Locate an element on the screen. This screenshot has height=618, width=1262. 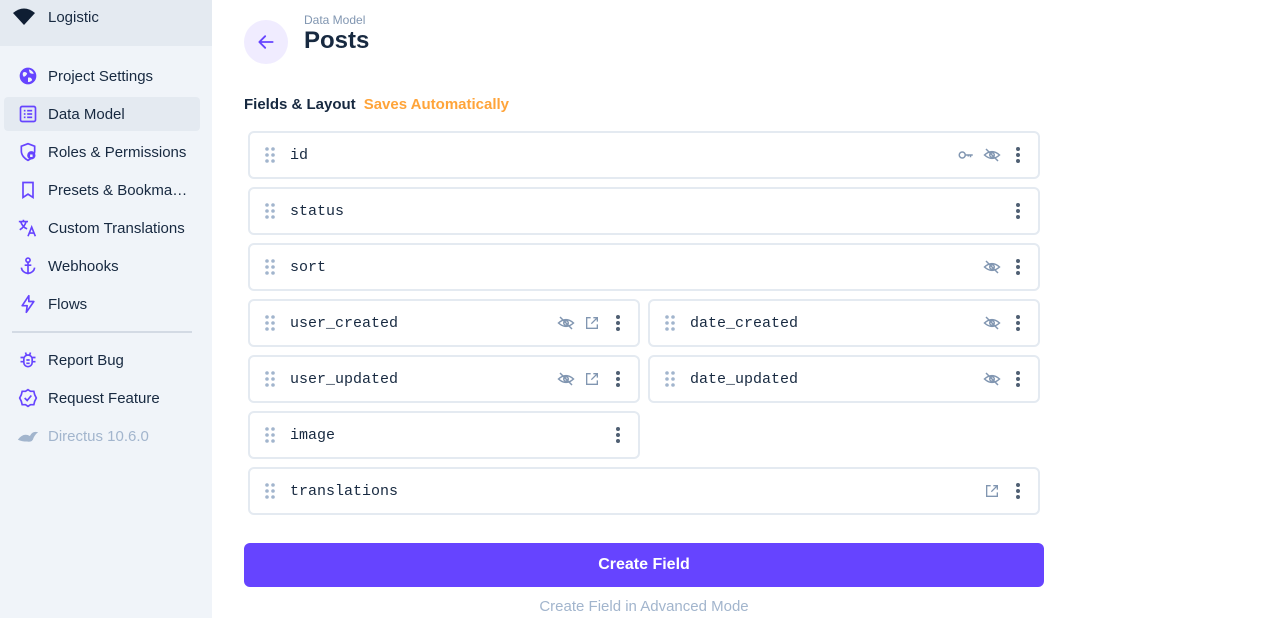
field-row-date-created: date_created is located at coordinates (844, 323).